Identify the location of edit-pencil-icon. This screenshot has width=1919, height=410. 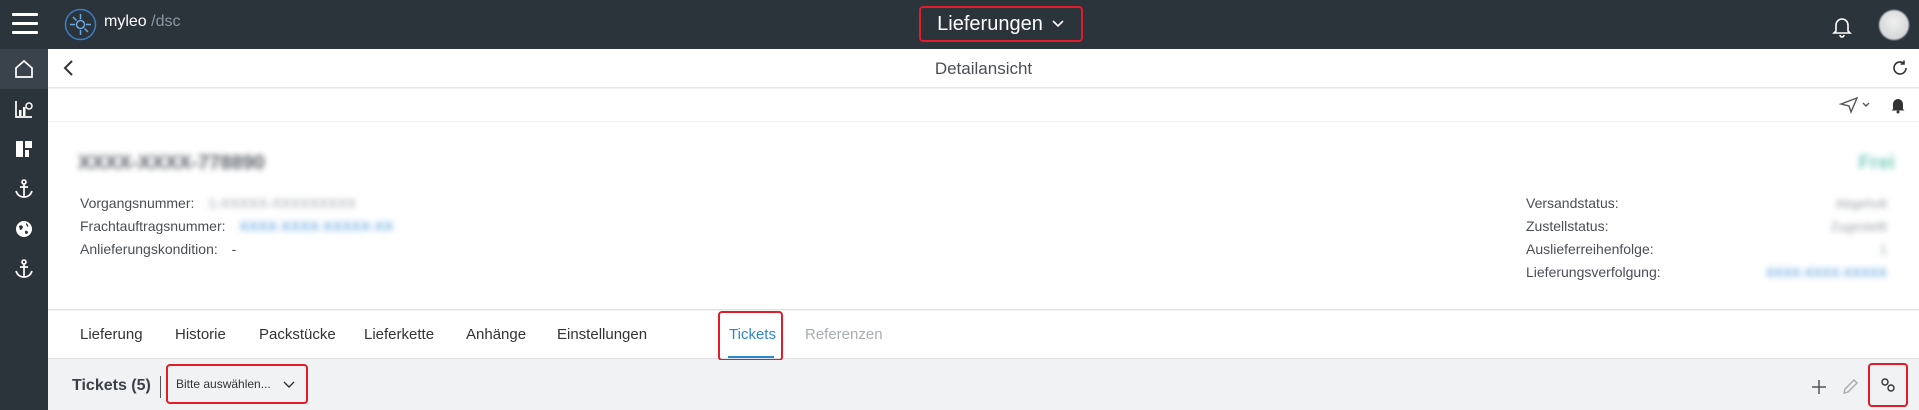
(1850, 387).